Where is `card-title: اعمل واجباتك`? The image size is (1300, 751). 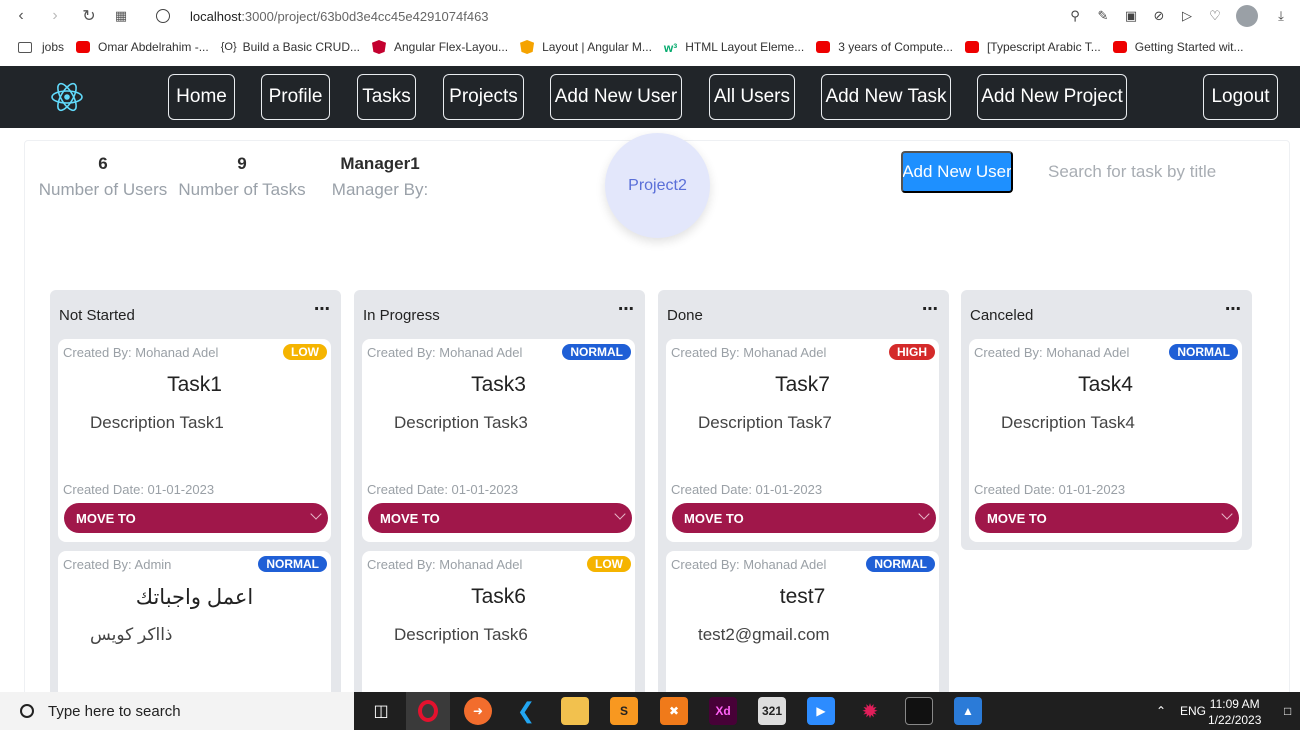
card-title: اعمل واجباتك is located at coordinates (194, 597).